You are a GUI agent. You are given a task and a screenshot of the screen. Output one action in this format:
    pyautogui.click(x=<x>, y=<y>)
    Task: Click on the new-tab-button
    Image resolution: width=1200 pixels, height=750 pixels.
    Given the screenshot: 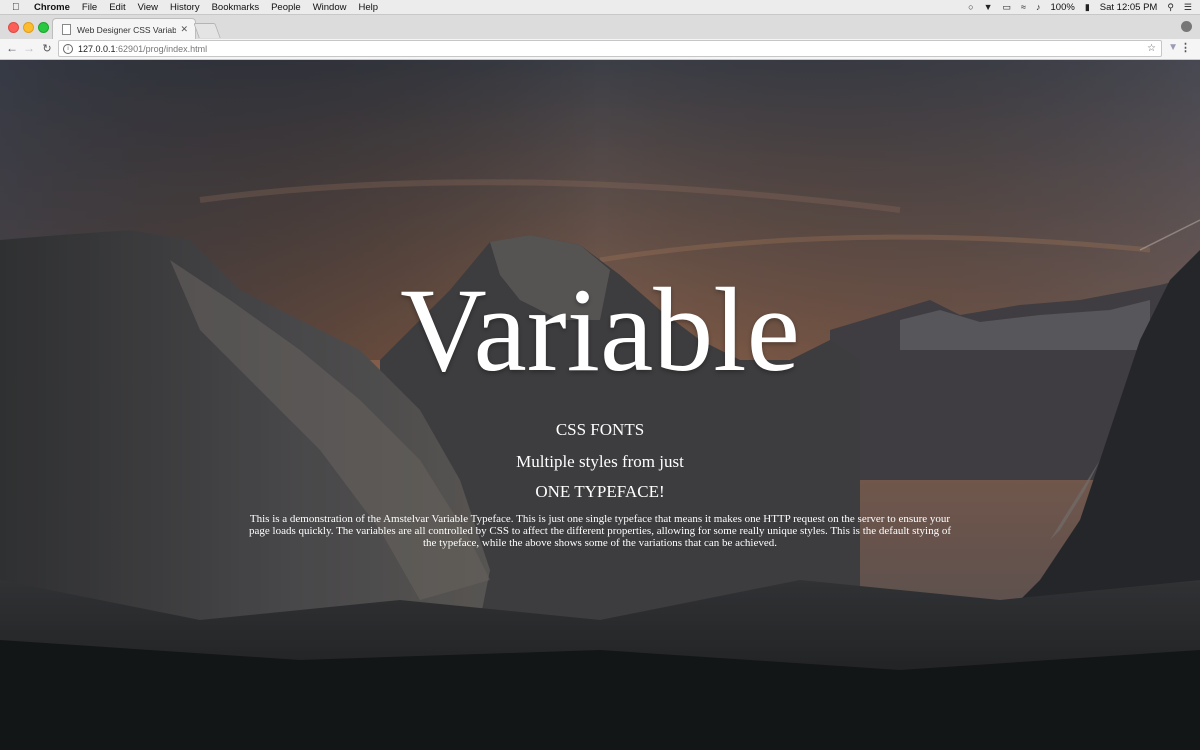 What is the action you would take?
    pyautogui.click(x=207, y=30)
    